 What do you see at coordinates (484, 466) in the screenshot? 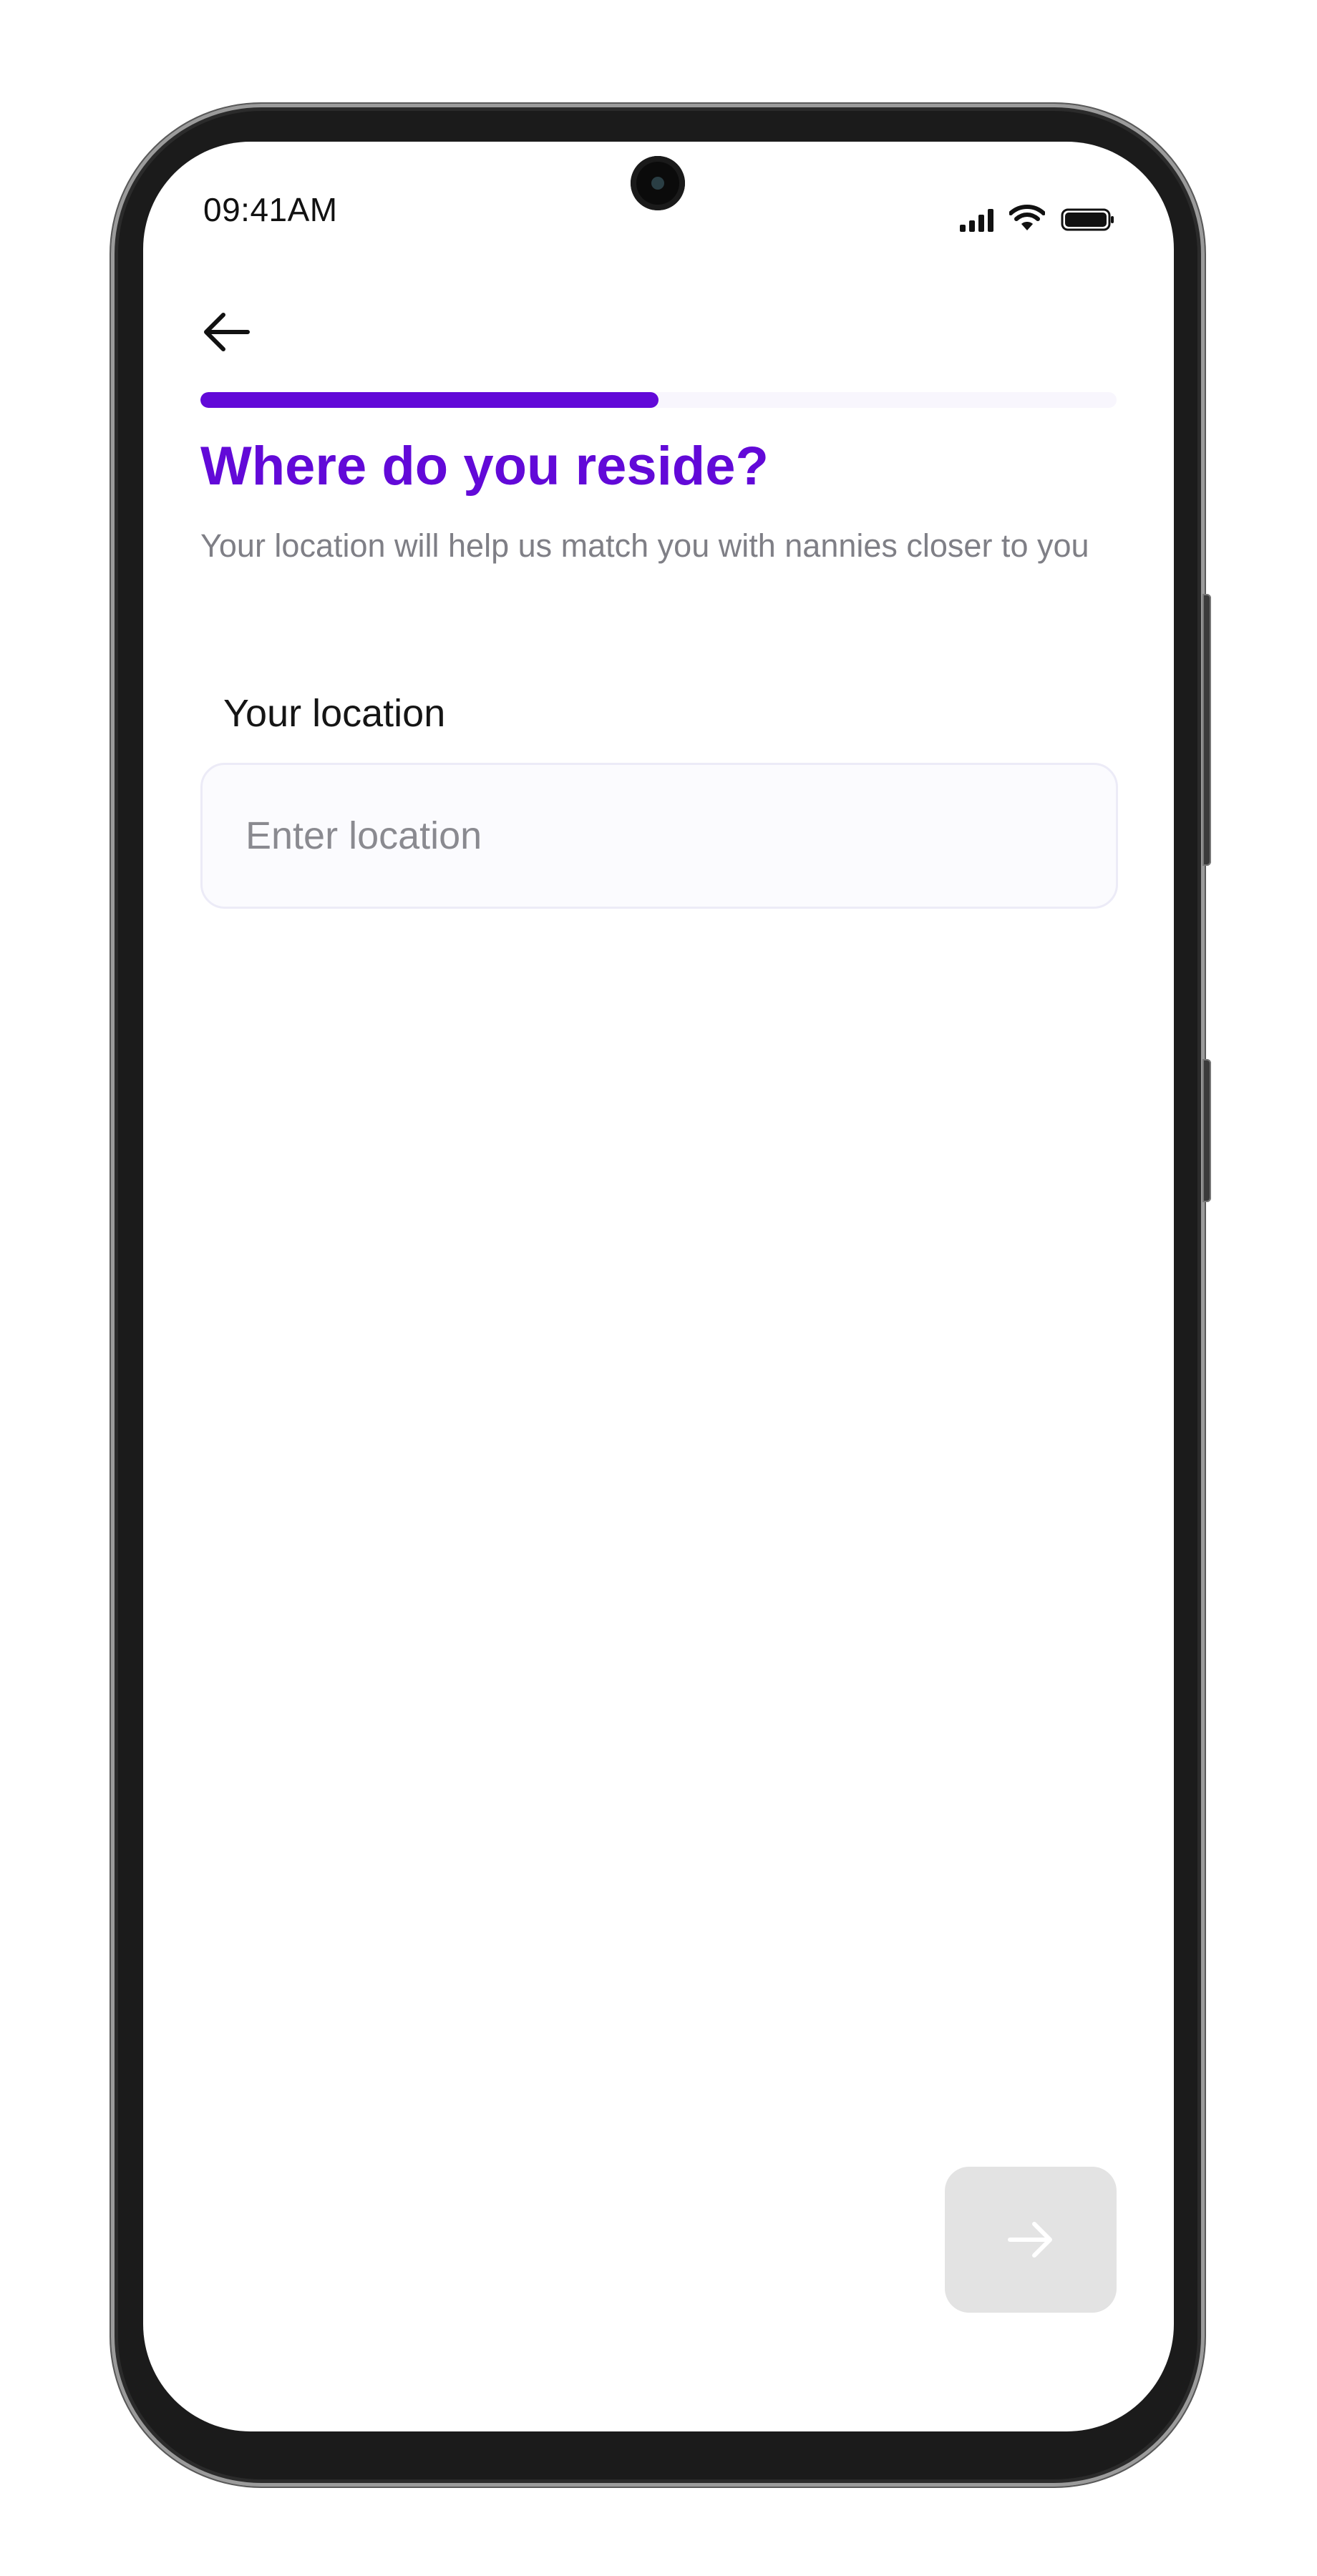
I see `page-title: Where do you reside?` at bounding box center [484, 466].